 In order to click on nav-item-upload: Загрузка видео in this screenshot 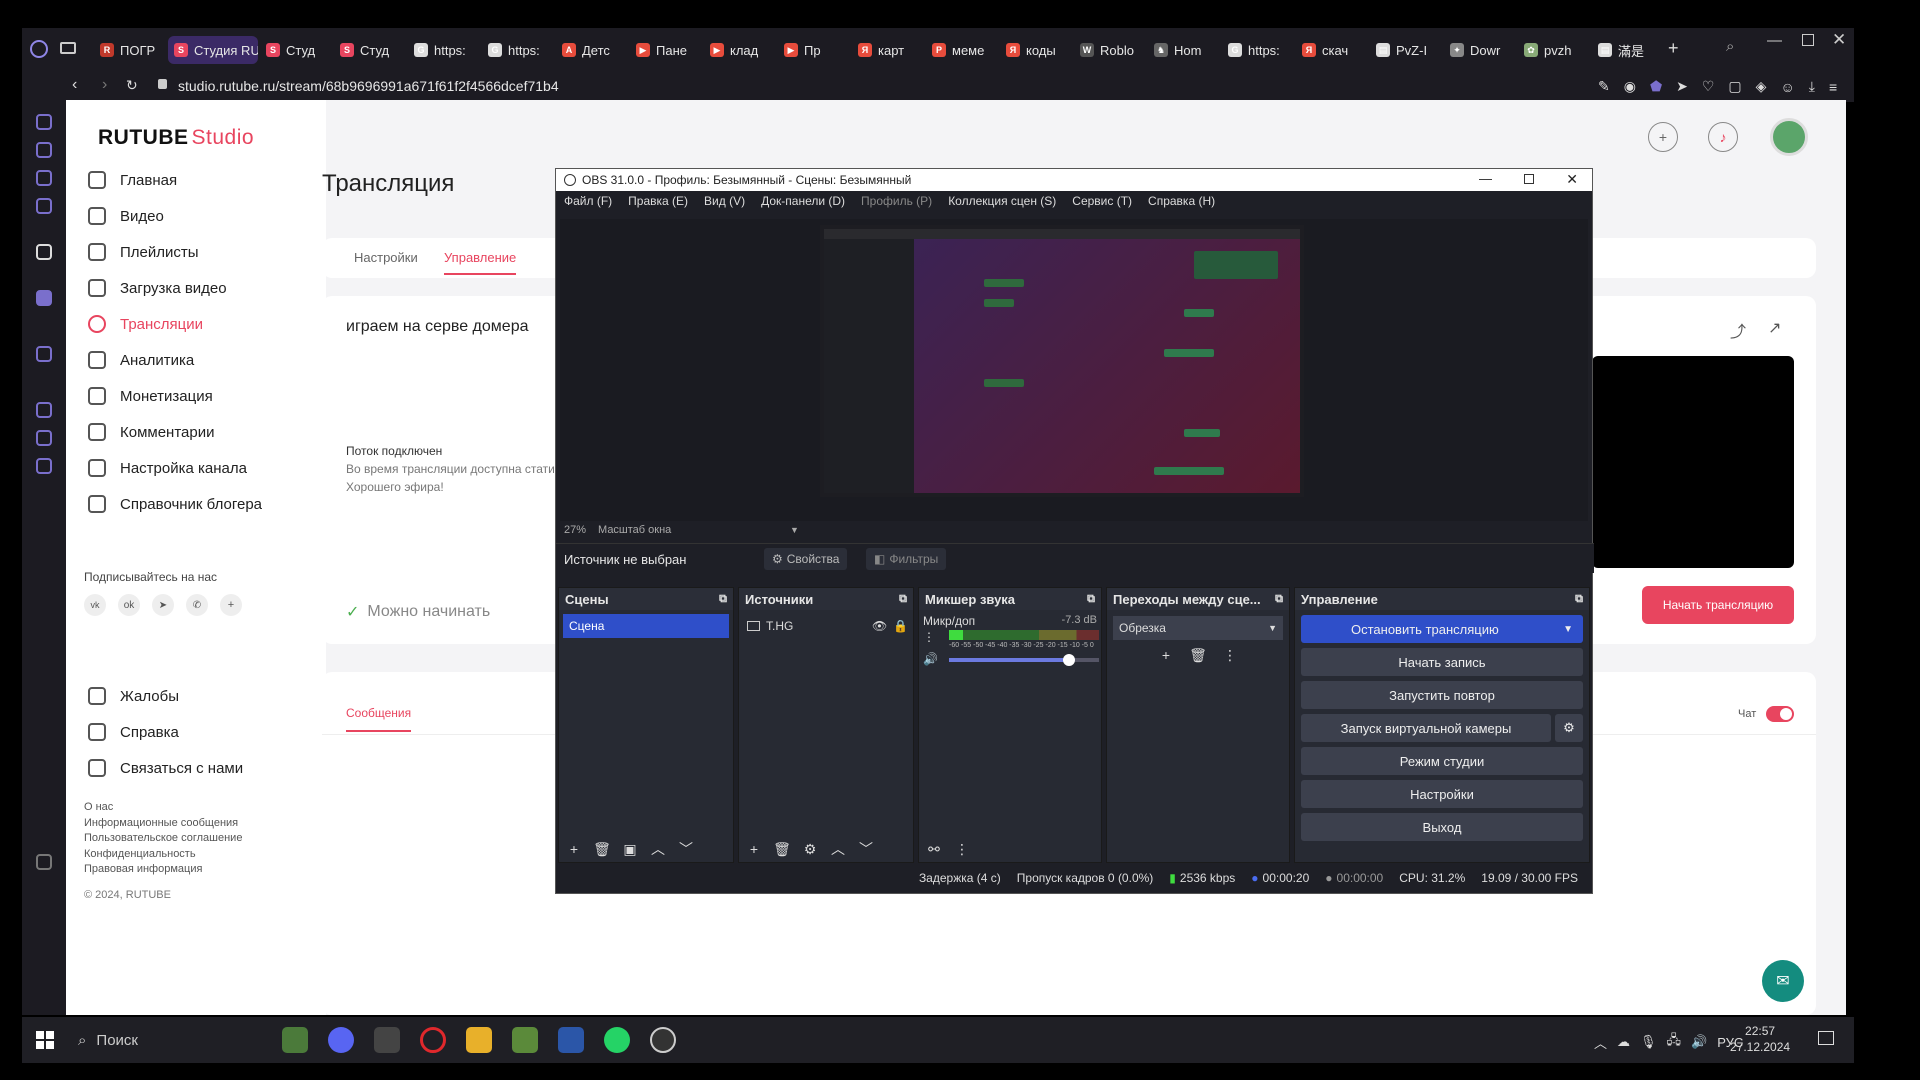, I will do `click(196, 288)`.